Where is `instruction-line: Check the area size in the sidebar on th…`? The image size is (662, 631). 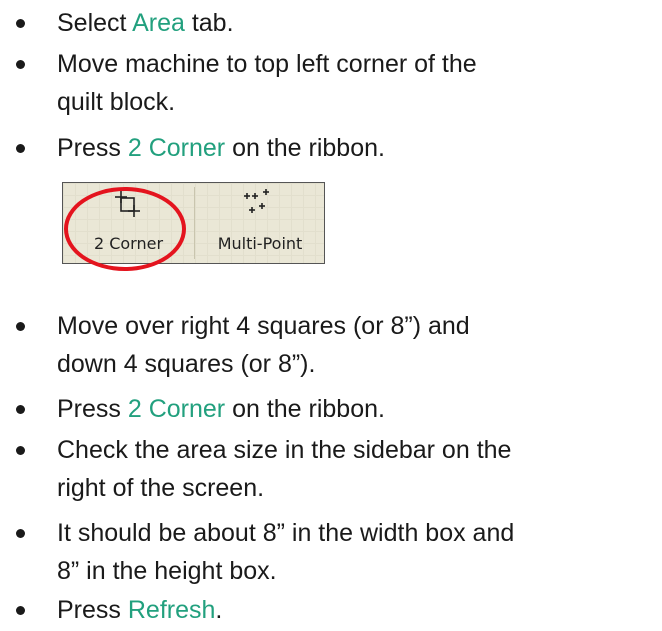 instruction-line: Check the area size in the sidebar on th… is located at coordinates (284, 450).